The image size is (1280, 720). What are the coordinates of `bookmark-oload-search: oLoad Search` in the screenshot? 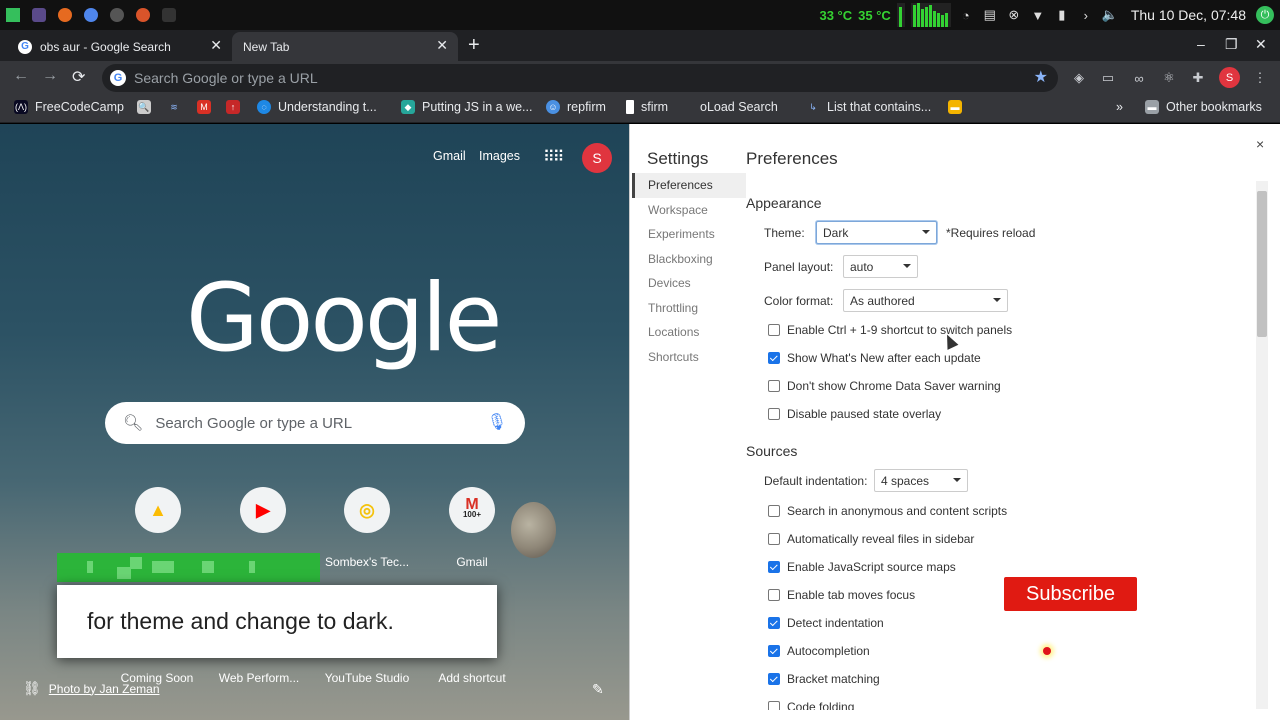 It's located at (739, 107).